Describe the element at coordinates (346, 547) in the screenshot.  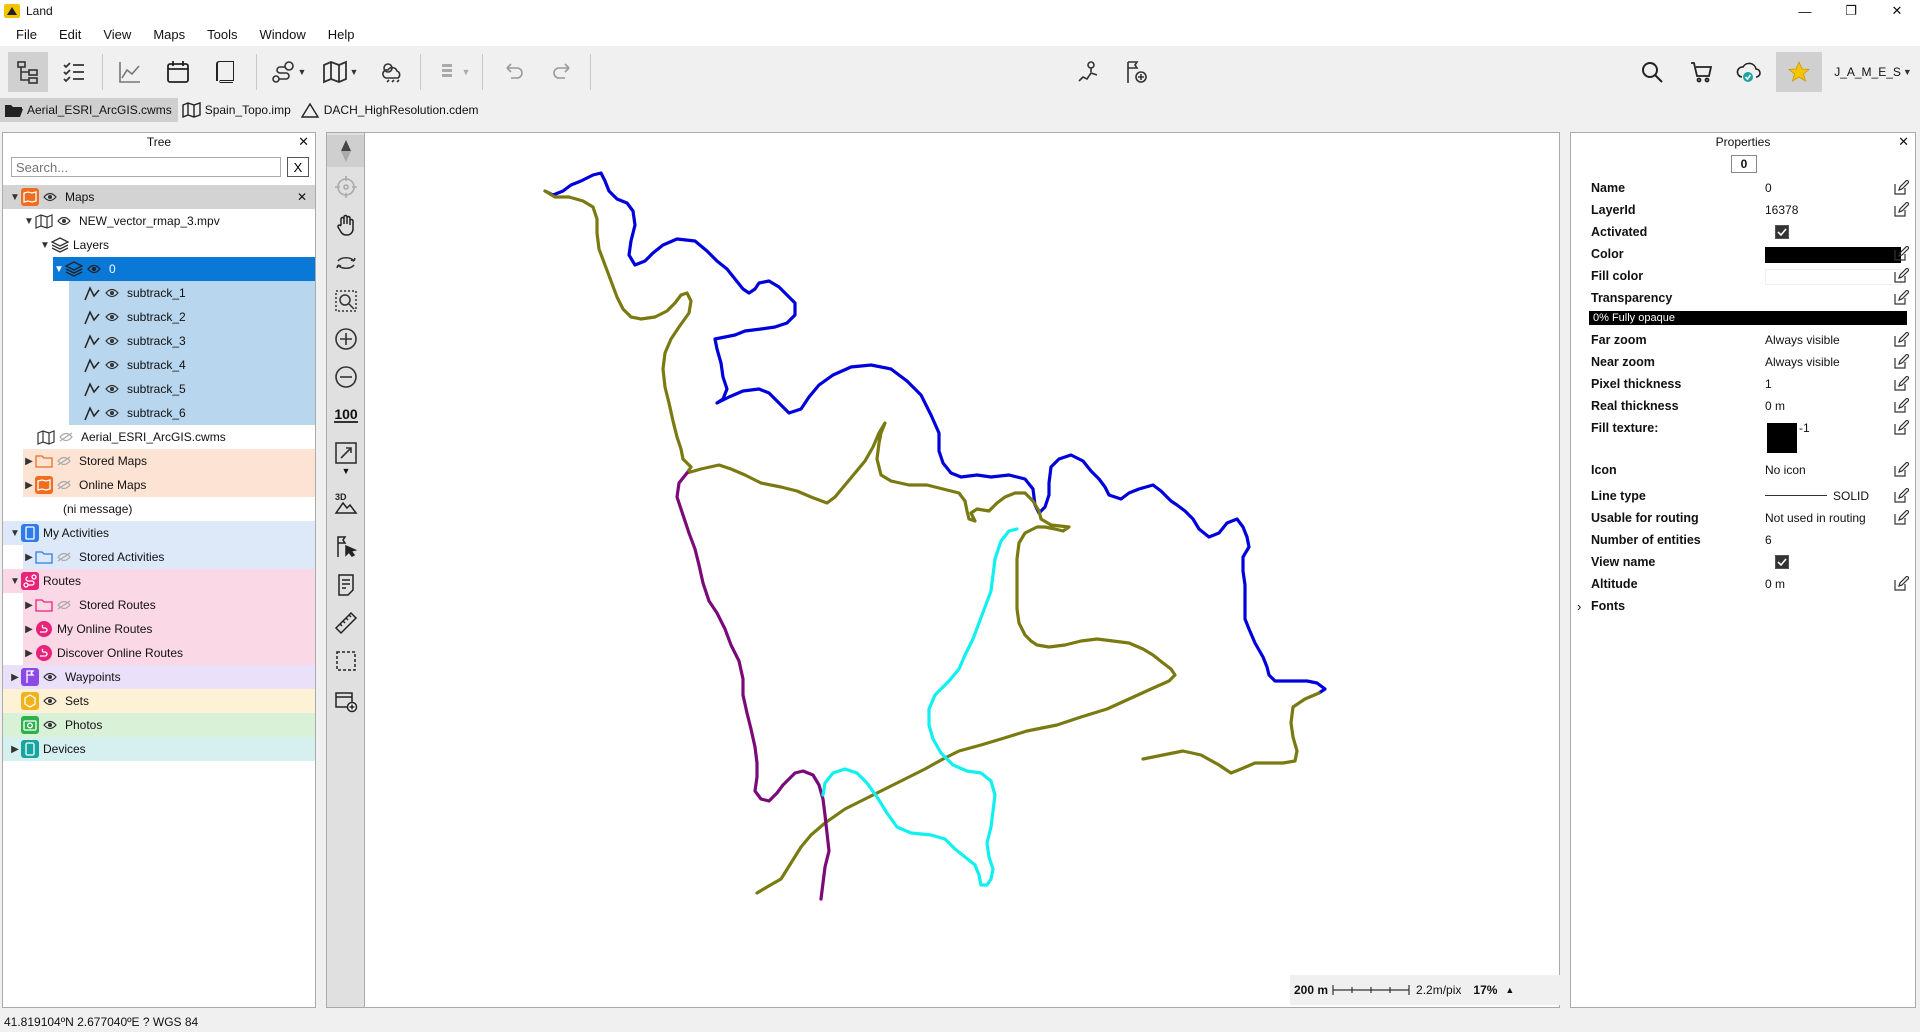
I see `select-waypoint-button` at that location.